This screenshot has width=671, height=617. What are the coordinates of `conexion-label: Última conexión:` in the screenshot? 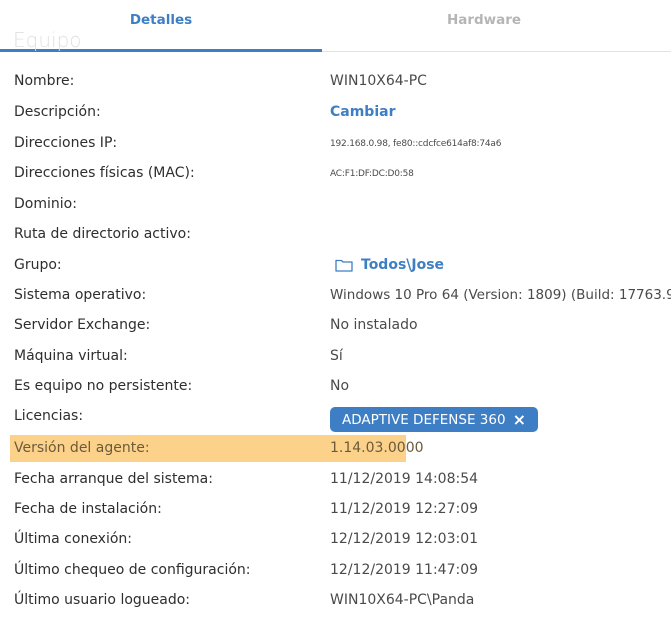 It's located at (73, 539).